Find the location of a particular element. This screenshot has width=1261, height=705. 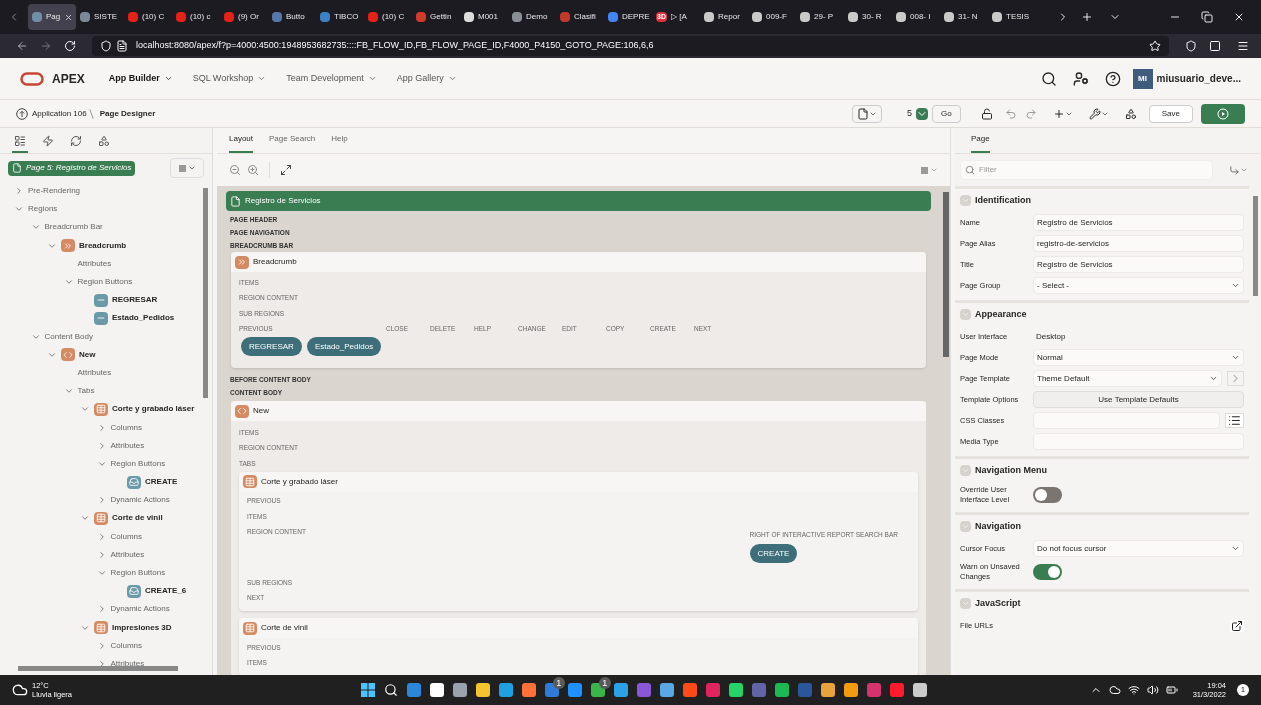

breadcrumb-link: Application 106 is located at coordinates (59, 113).